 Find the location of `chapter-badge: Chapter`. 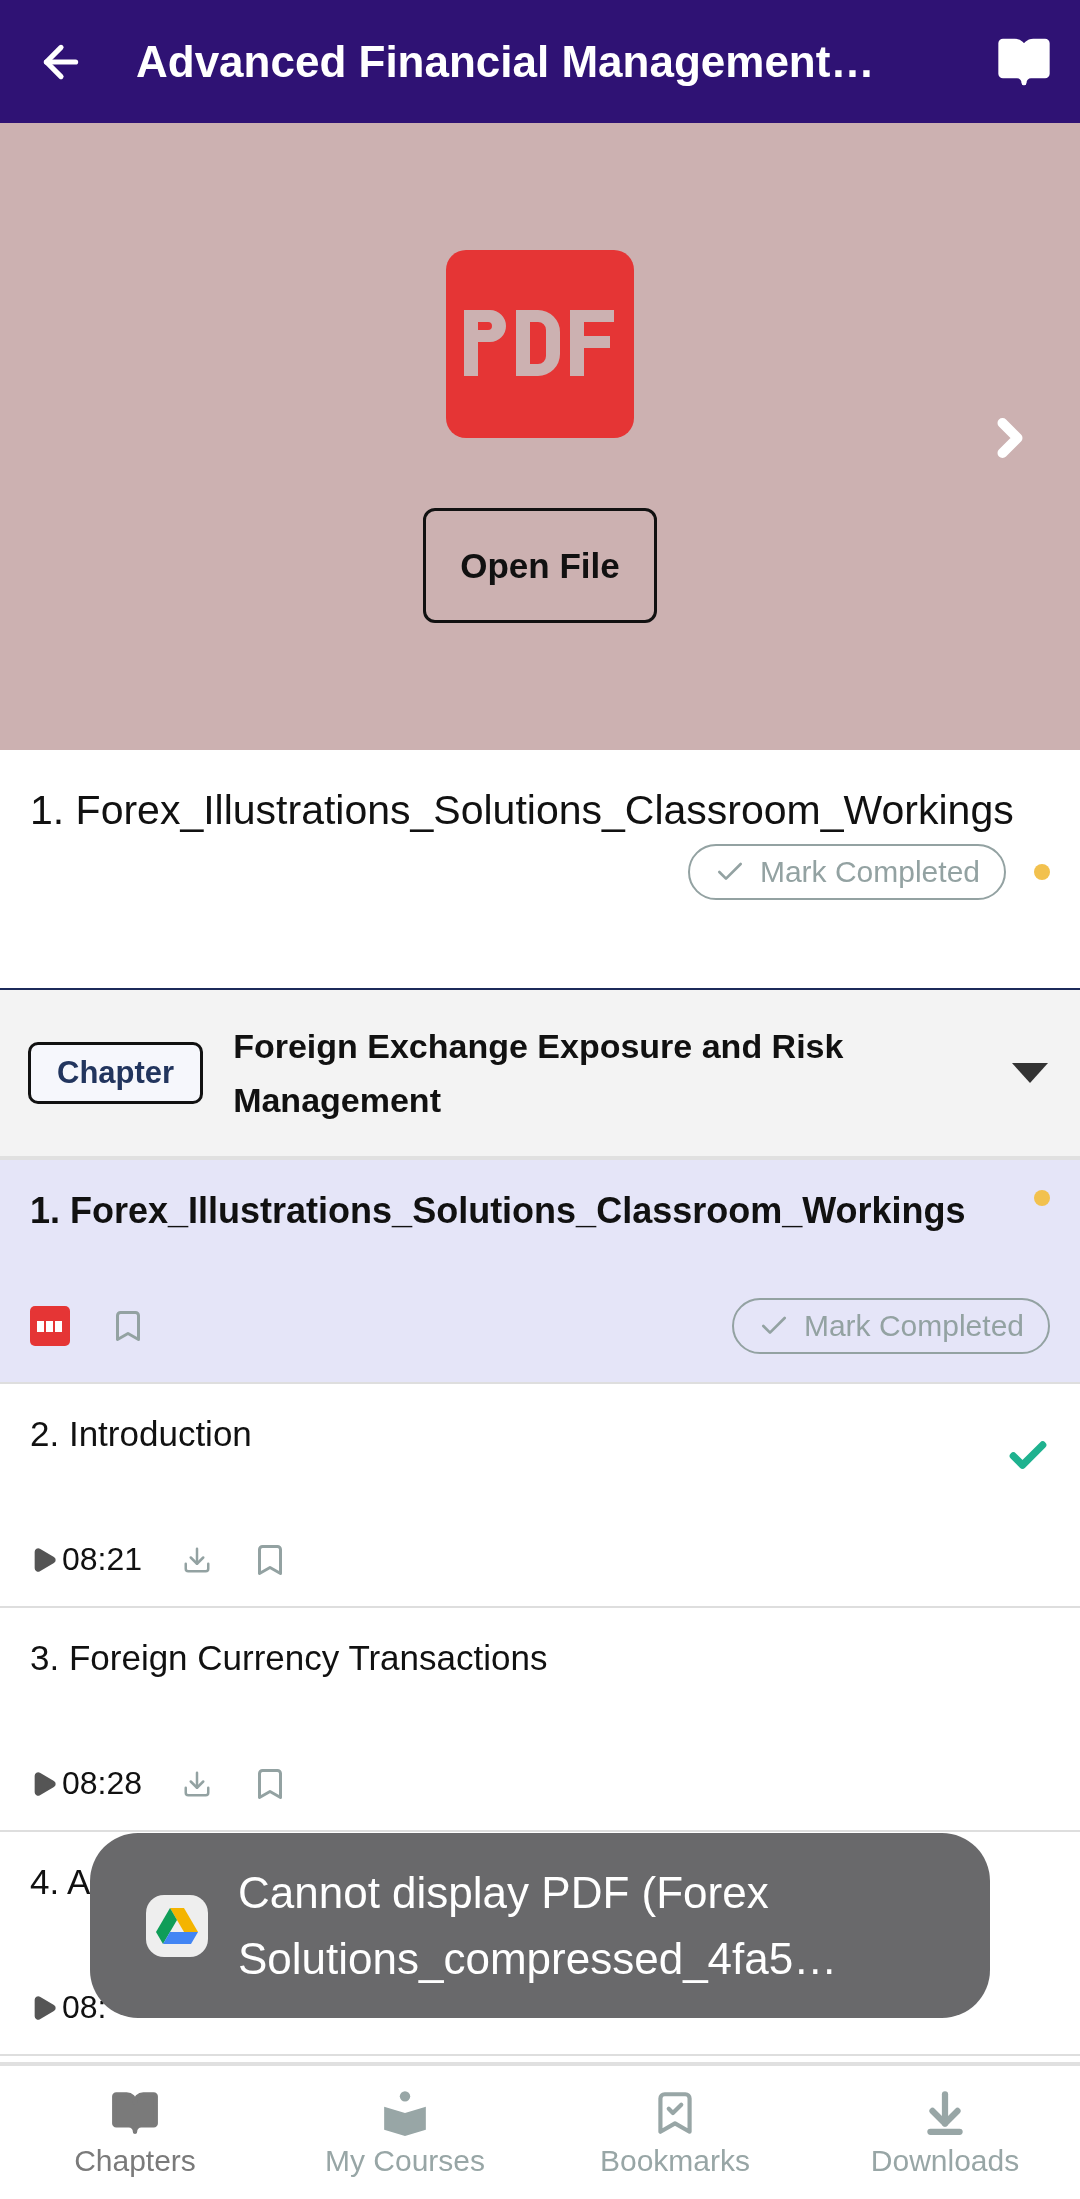

chapter-badge: Chapter is located at coordinates (116, 1073).